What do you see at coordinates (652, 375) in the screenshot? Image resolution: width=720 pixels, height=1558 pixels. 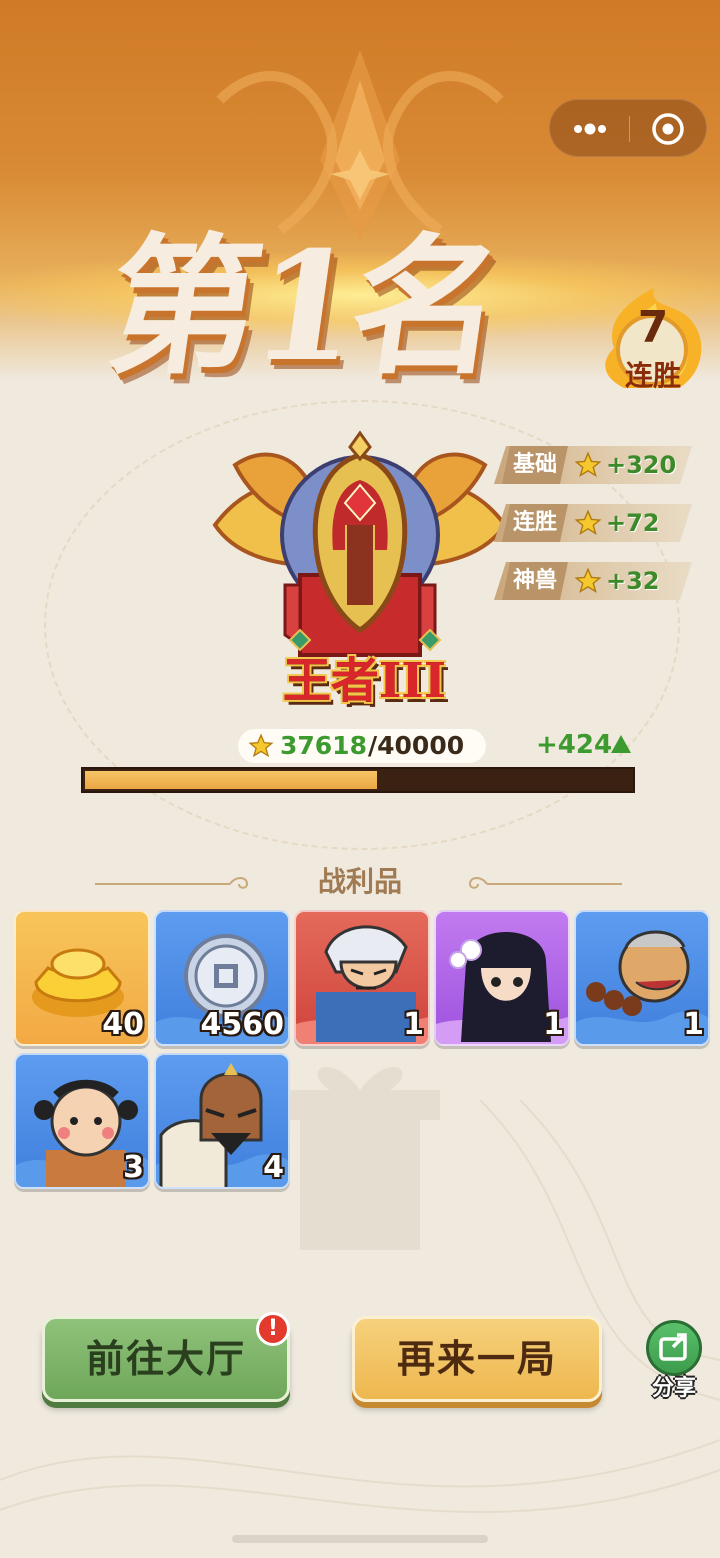 I see `streak-label: 连胜` at bounding box center [652, 375].